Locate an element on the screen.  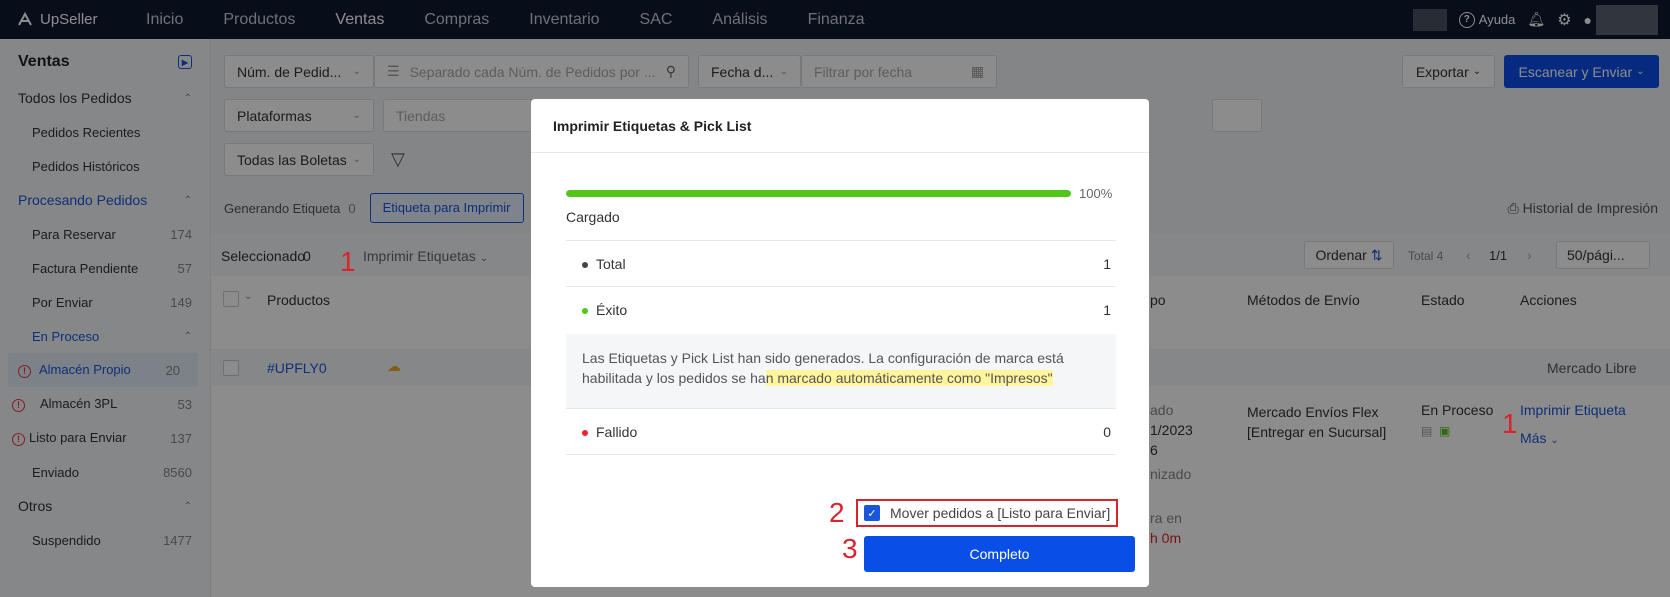
progress-bar: 100% is located at coordinates (841, 193).